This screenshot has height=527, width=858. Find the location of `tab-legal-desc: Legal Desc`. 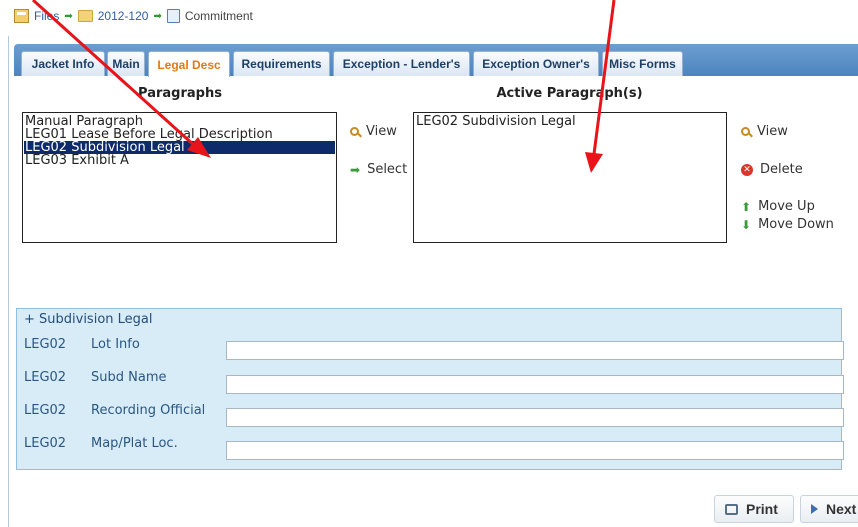

tab-legal-desc: Legal Desc is located at coordinates (189, 64).